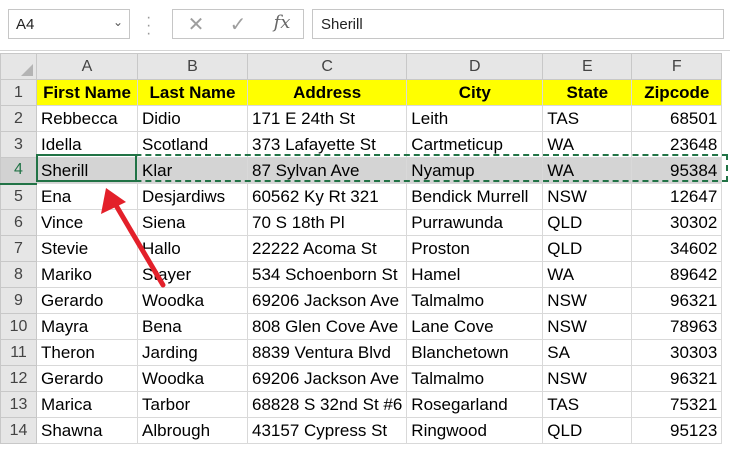 The height and width of the screenshot is (452, 730). What do you see at coordinates (475, 404) in the screenshot?
I see `city-cell: Rosegarland` at bounding box center [475, 404].